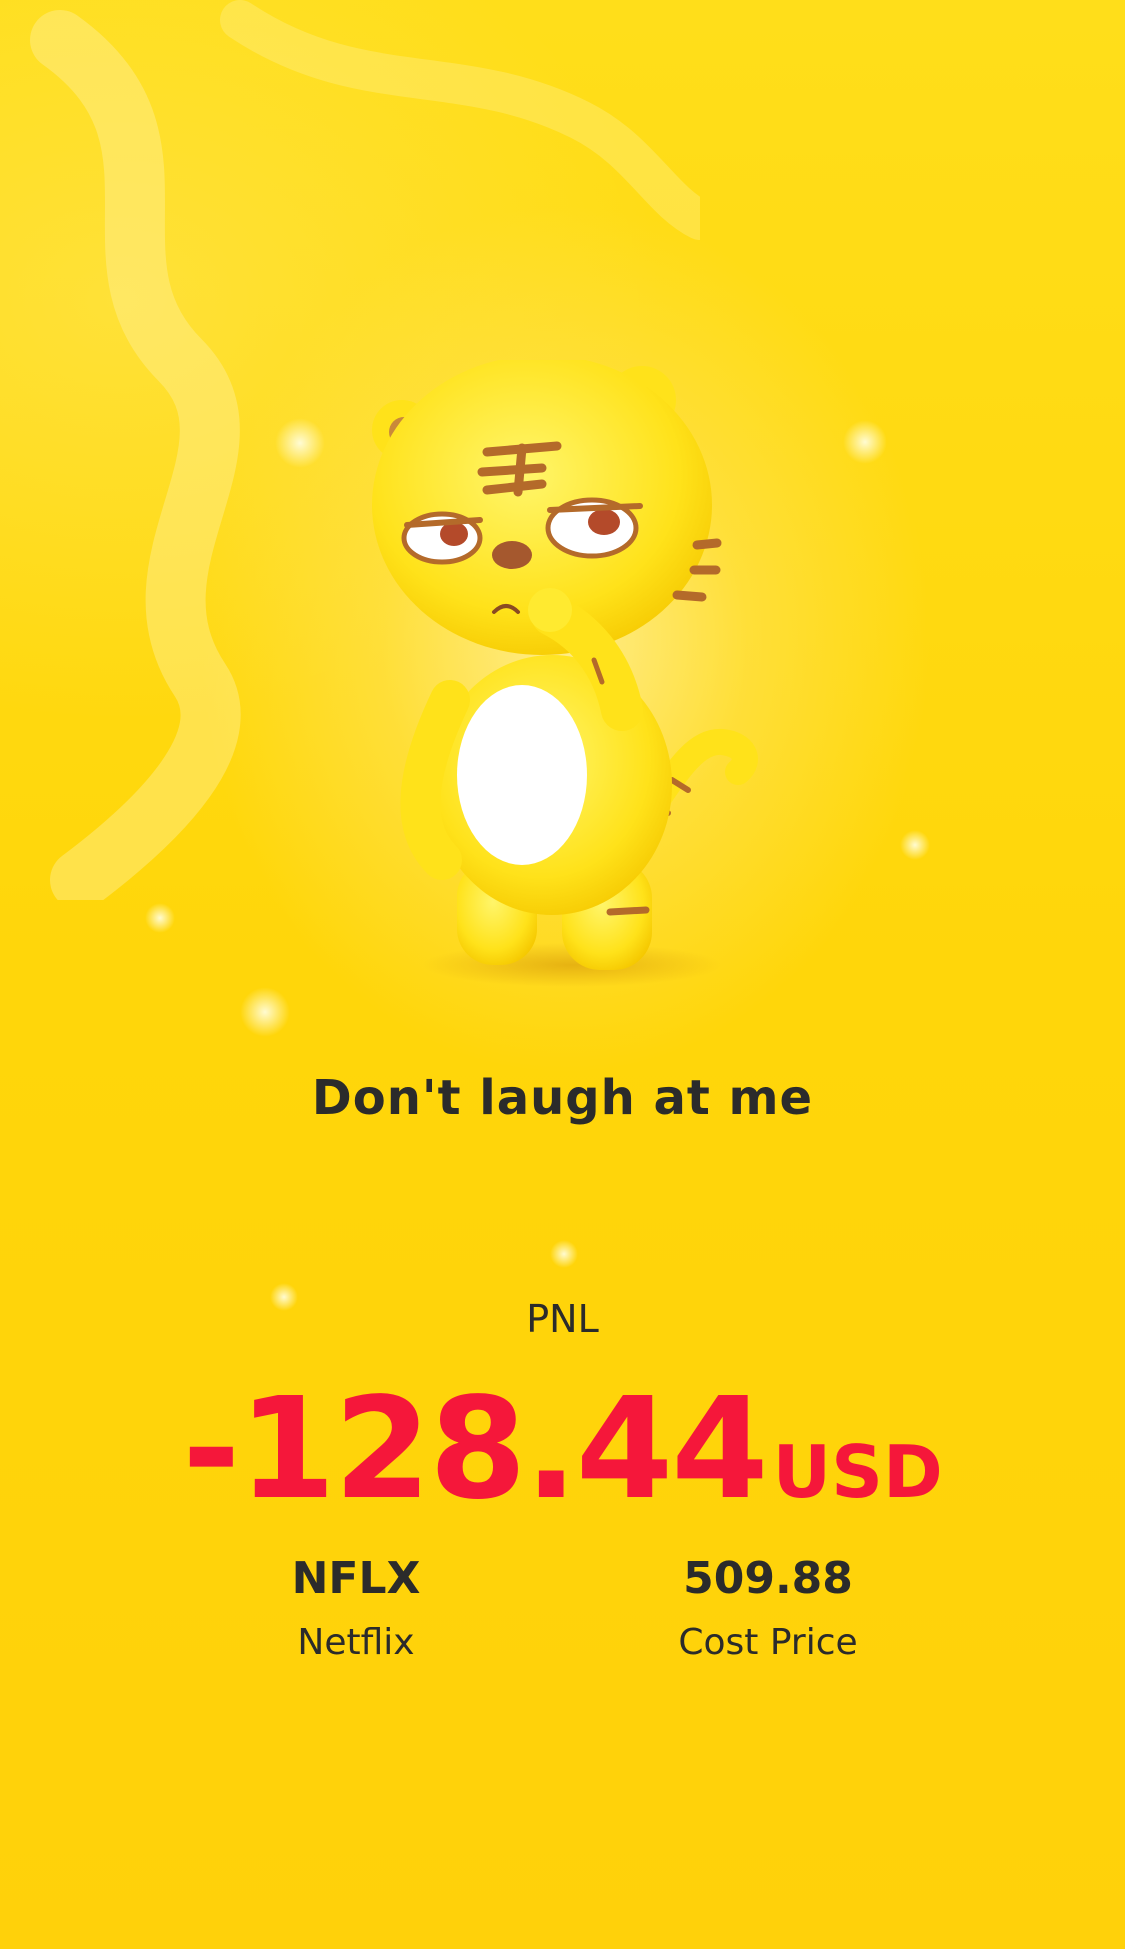 The width and height of the screenshot is (1125, 1949). What do you see at coordinates (565, 673) in the screenshot?
I see `tiger-mascot-icon` at bounding box center [565, 673].